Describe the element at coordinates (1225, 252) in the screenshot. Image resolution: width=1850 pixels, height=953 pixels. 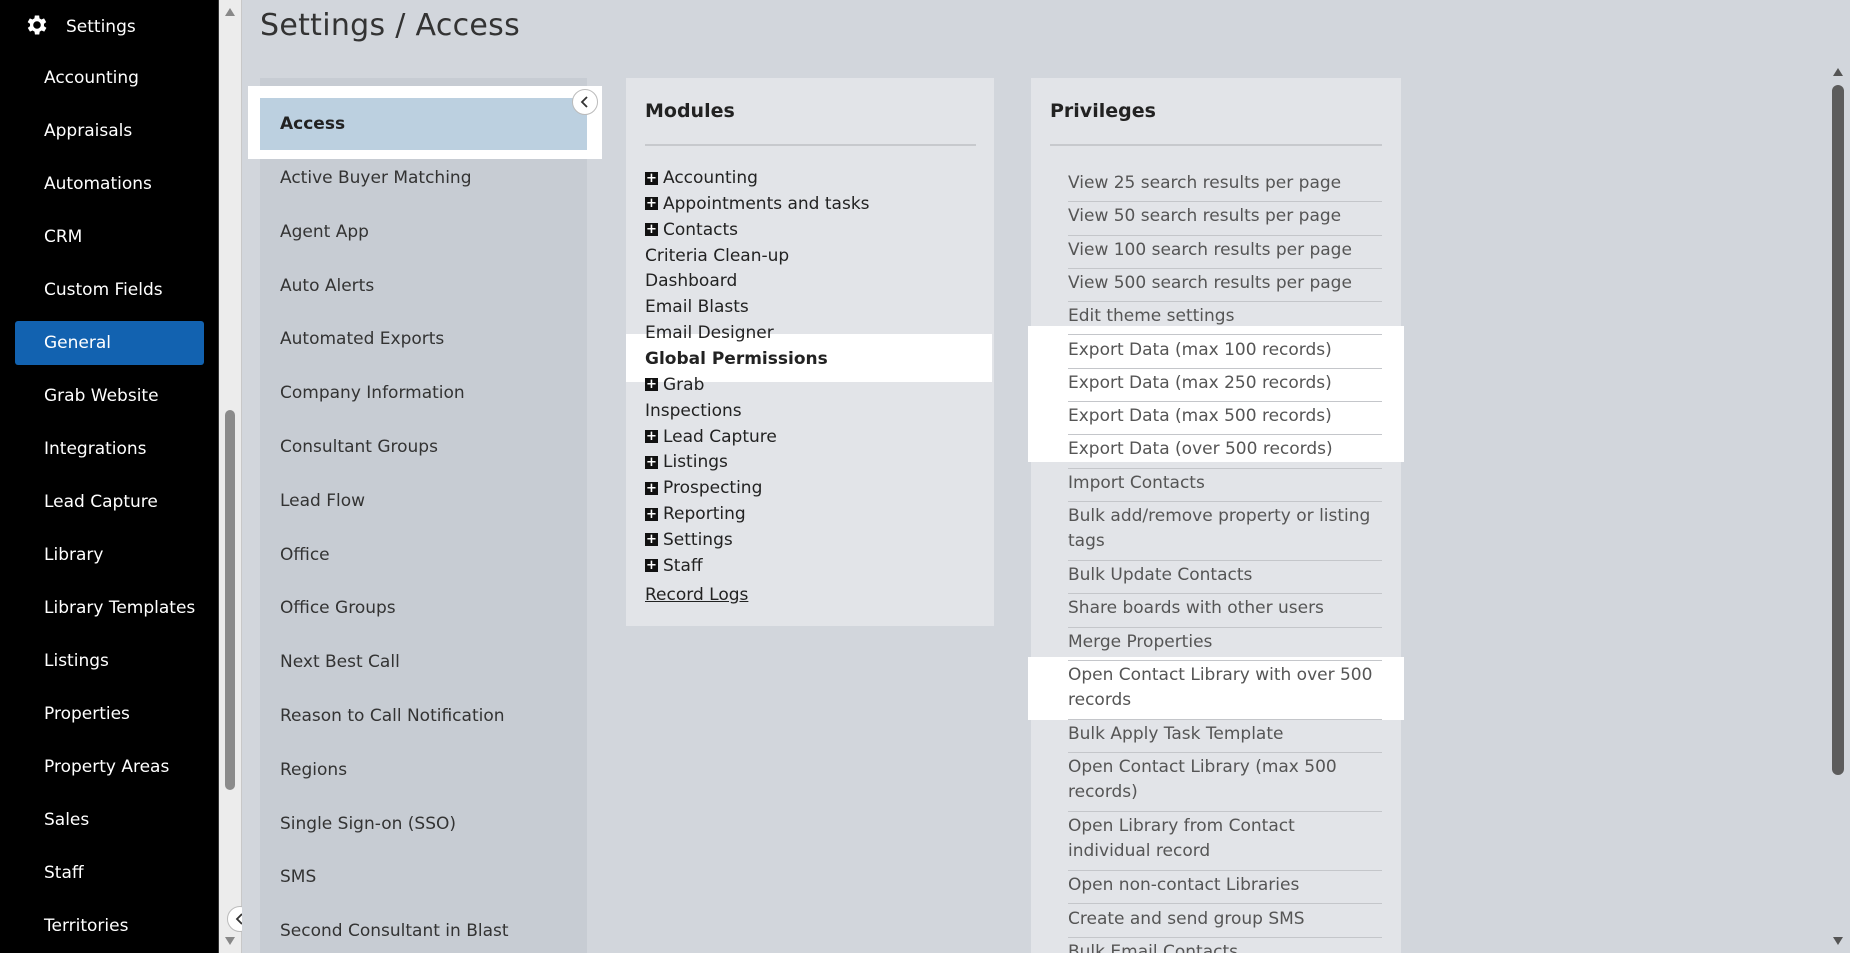
I see `privilege-item: View 100 search results per page` at that location.